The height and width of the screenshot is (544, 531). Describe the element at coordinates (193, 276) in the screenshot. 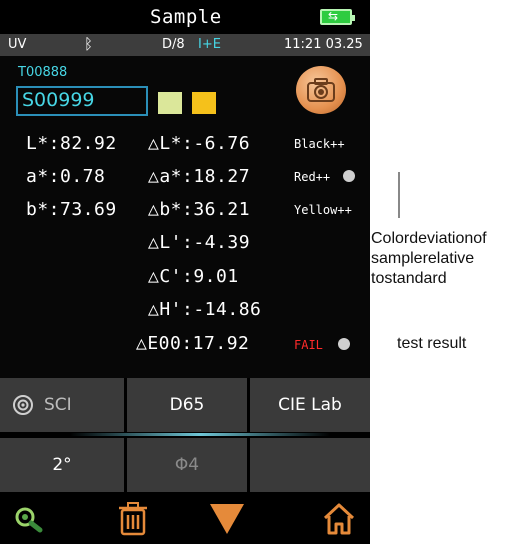

I see `delta-c-prime-value: △C':9.01` at that location.